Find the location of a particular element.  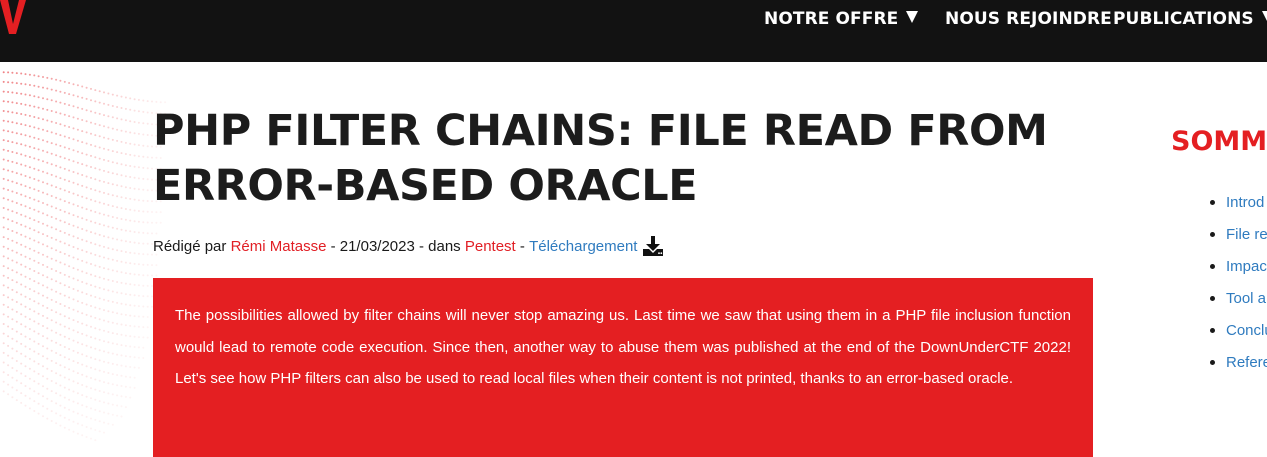

toc-item-label: Tool a is located at coordinates (1246, 298).